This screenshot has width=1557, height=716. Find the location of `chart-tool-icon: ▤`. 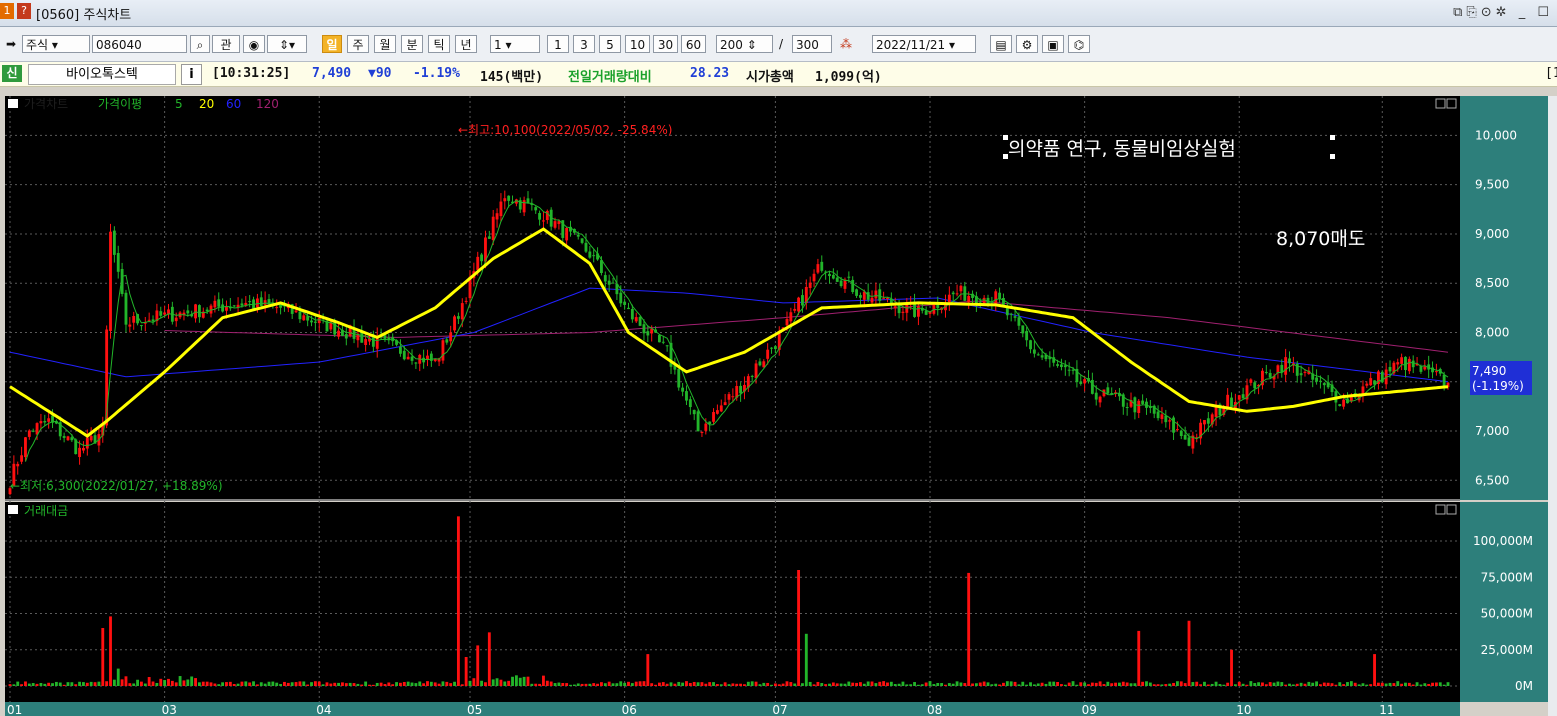

chart-tool-icon: ▤ is located at coordinates (1001, 44).